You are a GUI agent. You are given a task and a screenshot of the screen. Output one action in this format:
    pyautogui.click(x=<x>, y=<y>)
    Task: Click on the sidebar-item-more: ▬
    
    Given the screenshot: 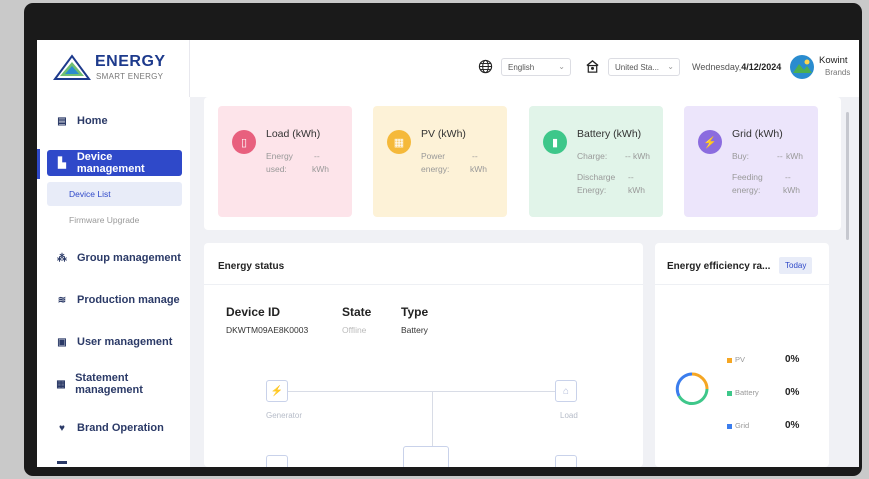 What is the action you would take?
    pyautogui.click(x=114, y=461)
    